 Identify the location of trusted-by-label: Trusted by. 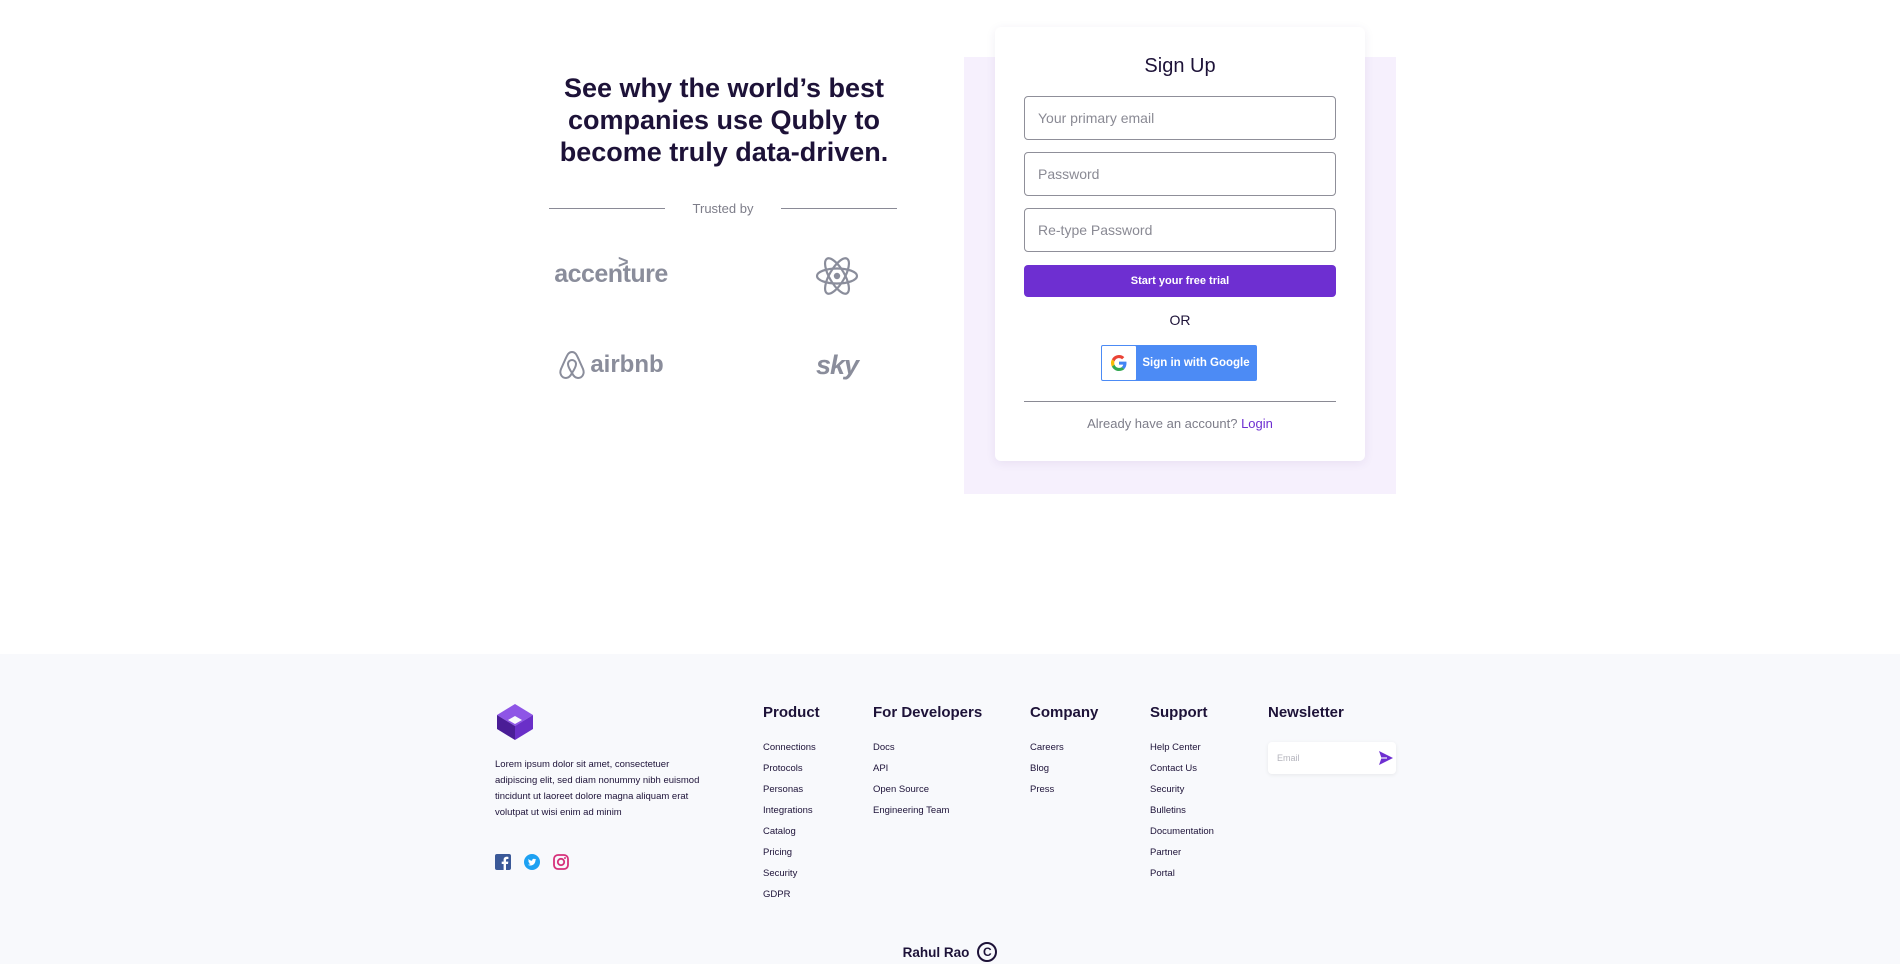
(723, 208).